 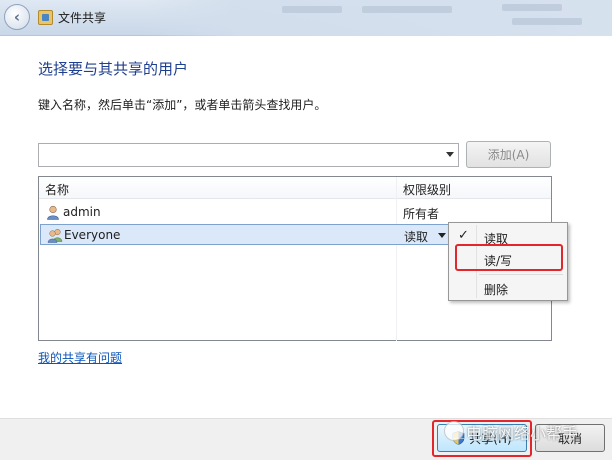 I want to click on permission-level: 所有者, so click(x=421, y=214).